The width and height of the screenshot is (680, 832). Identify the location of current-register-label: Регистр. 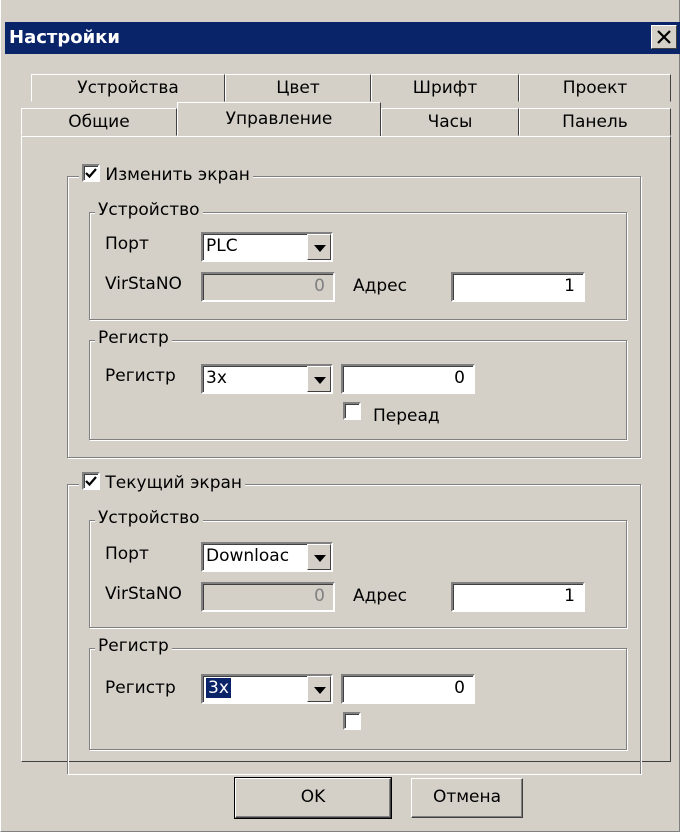
(140, 688).